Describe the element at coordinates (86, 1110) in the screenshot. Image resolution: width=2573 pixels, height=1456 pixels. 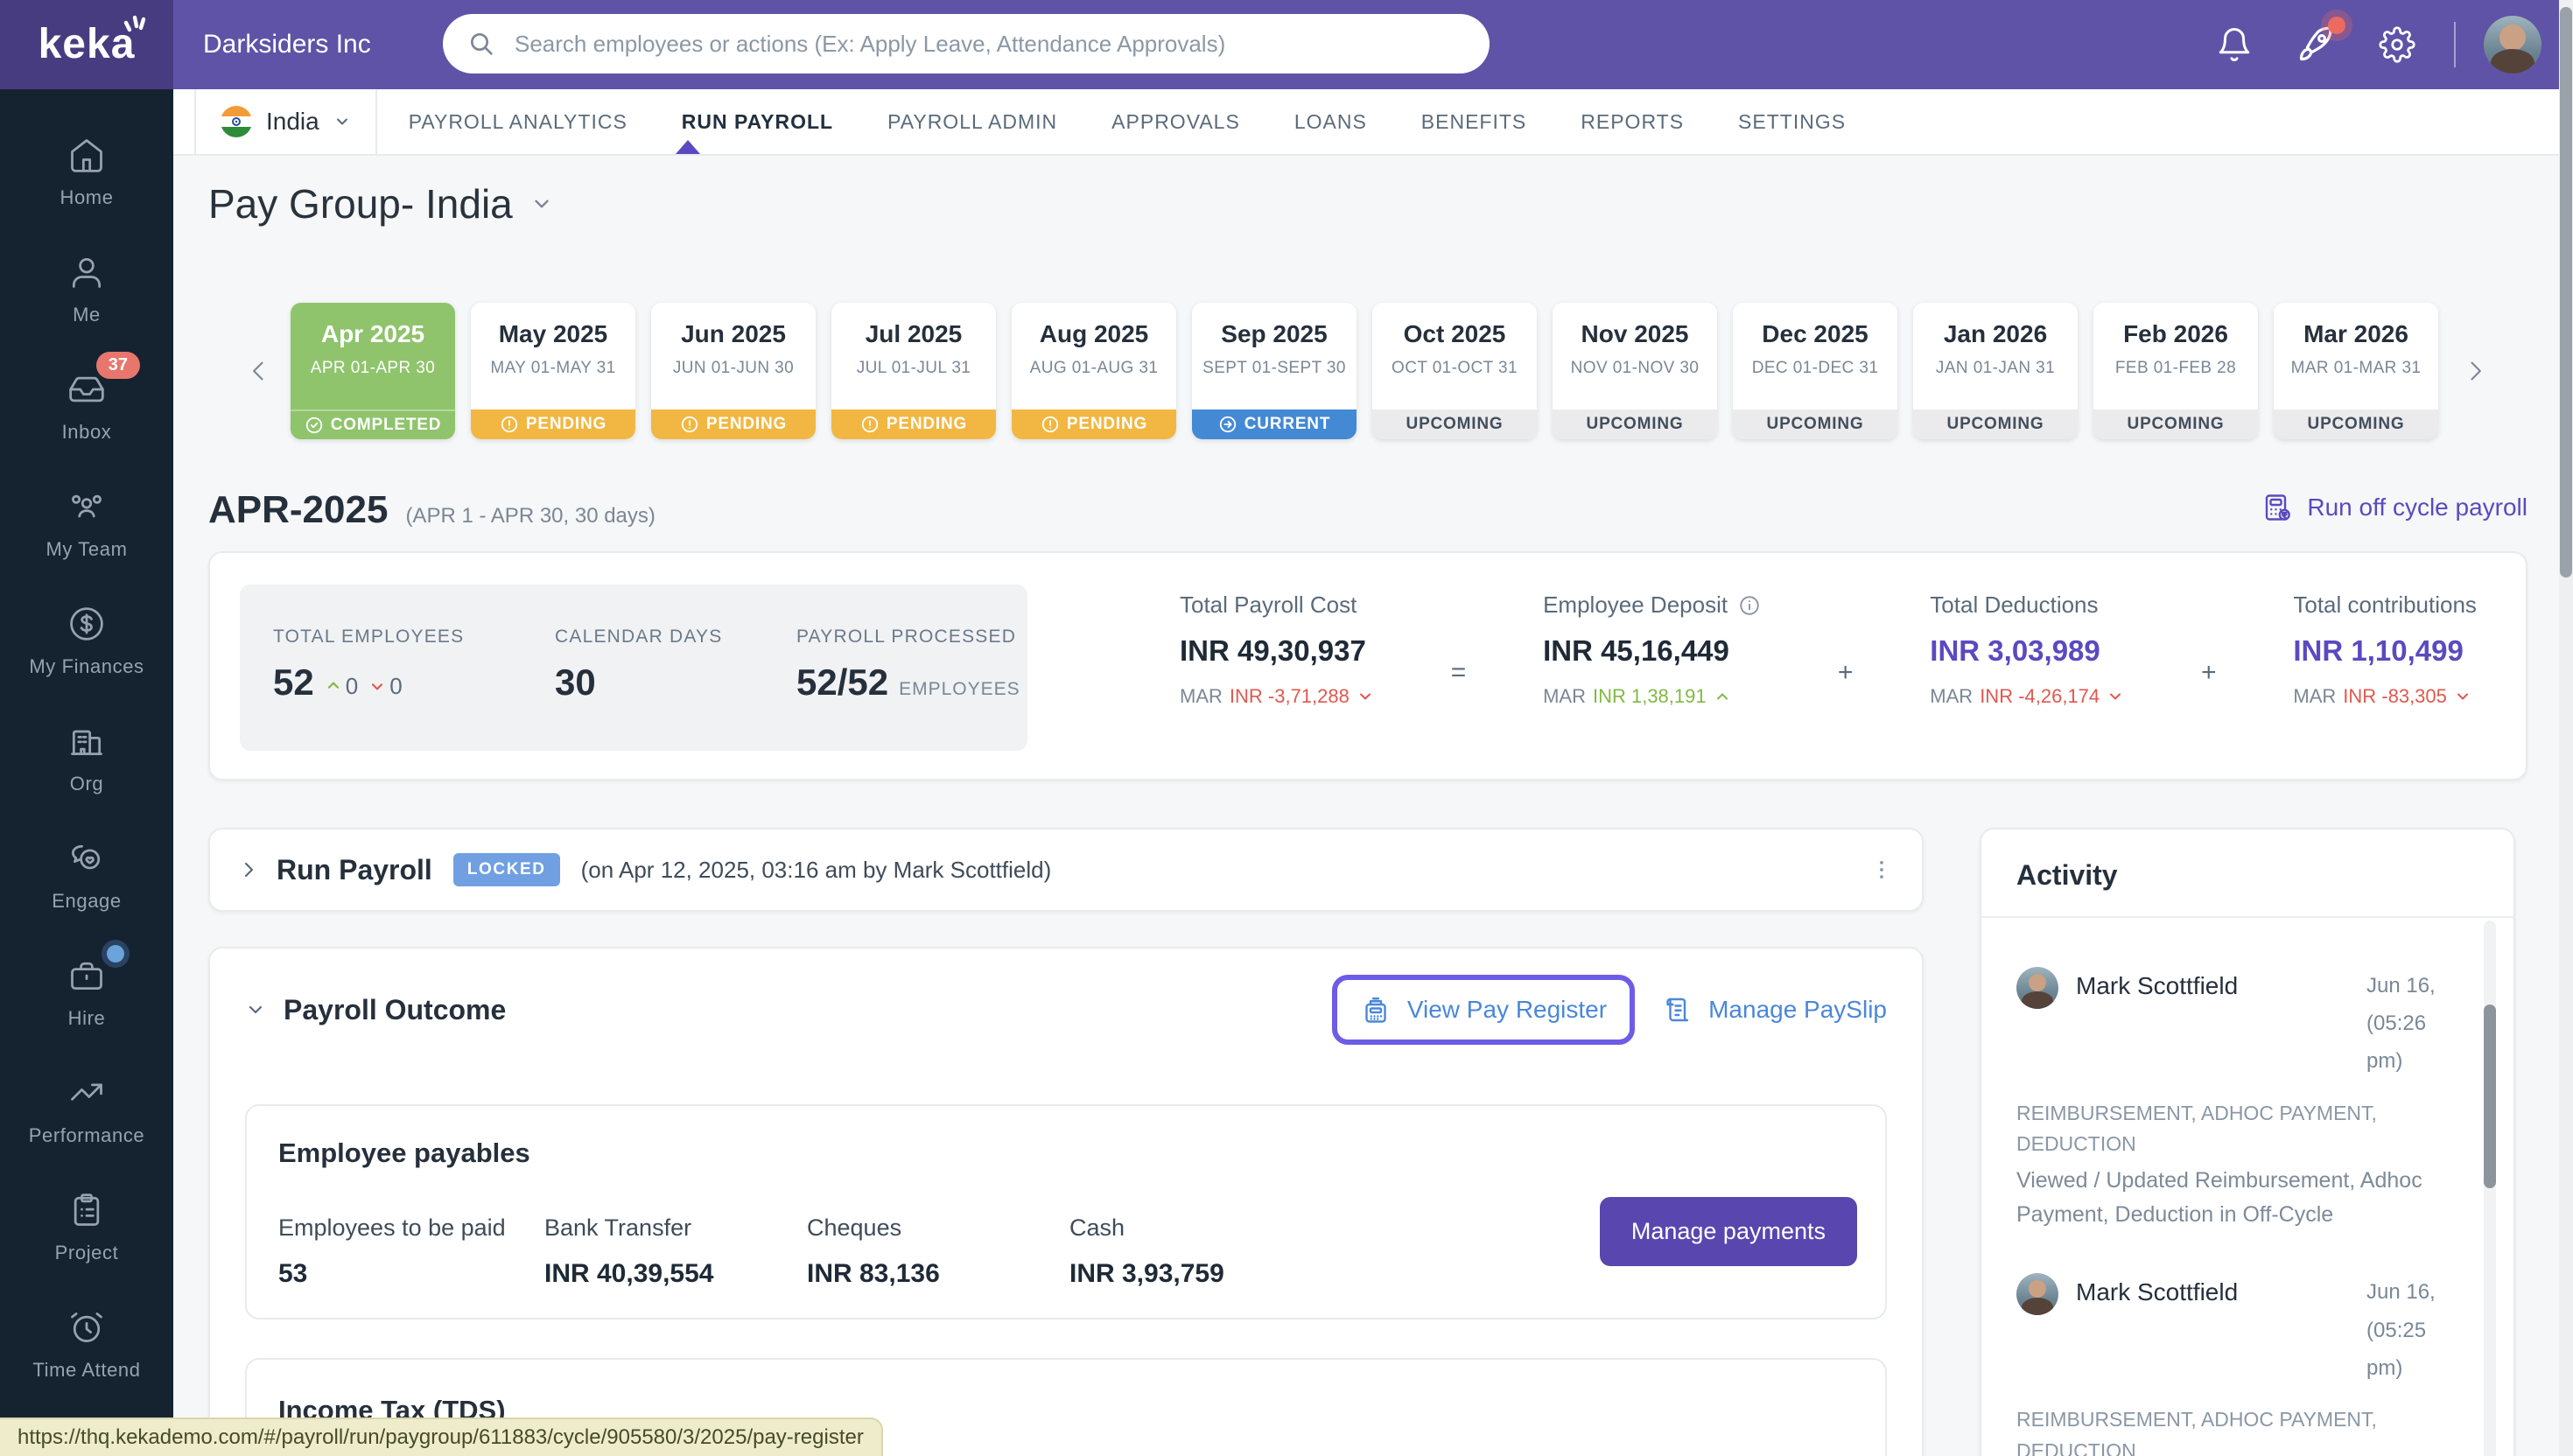
I see `sidebar-item-performance: Performance` at that location.